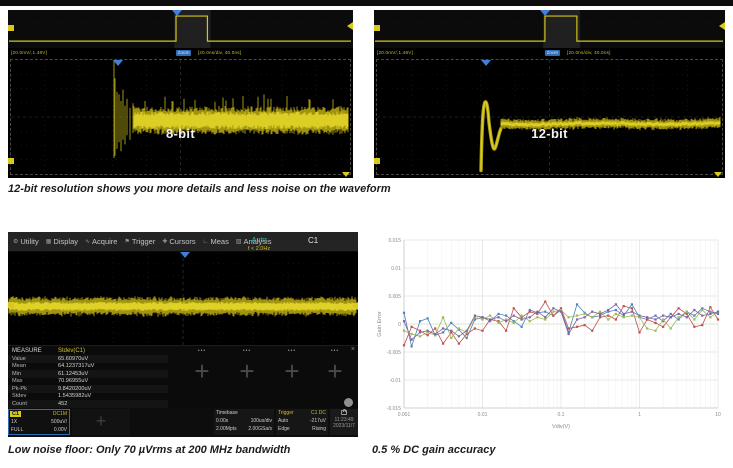  Describe the element at coordinates (39, 422) in the screenshot. I see `channel-status-box: C1 DC1M 1X 500uV/ FULL 0.00V` at that location.